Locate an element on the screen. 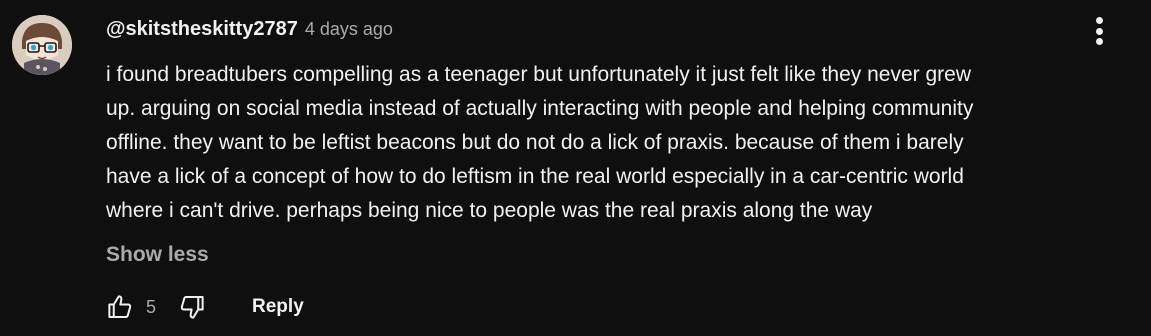 Image resolution: width=1151 pixels, height=336 pixels. thumbs-up-icon is located at coordinates (120, 306).